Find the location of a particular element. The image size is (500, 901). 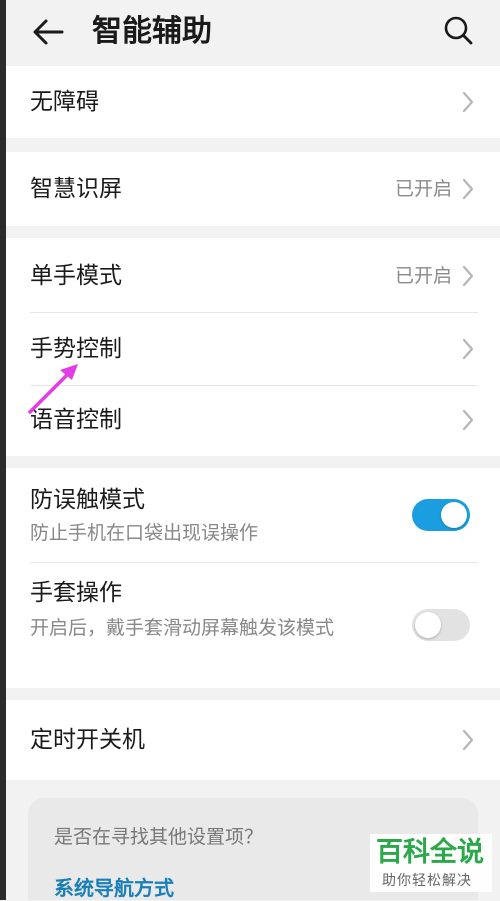

watermark-logo: 百科全说 助你轻松解决 is located at coordinates (431, 863).